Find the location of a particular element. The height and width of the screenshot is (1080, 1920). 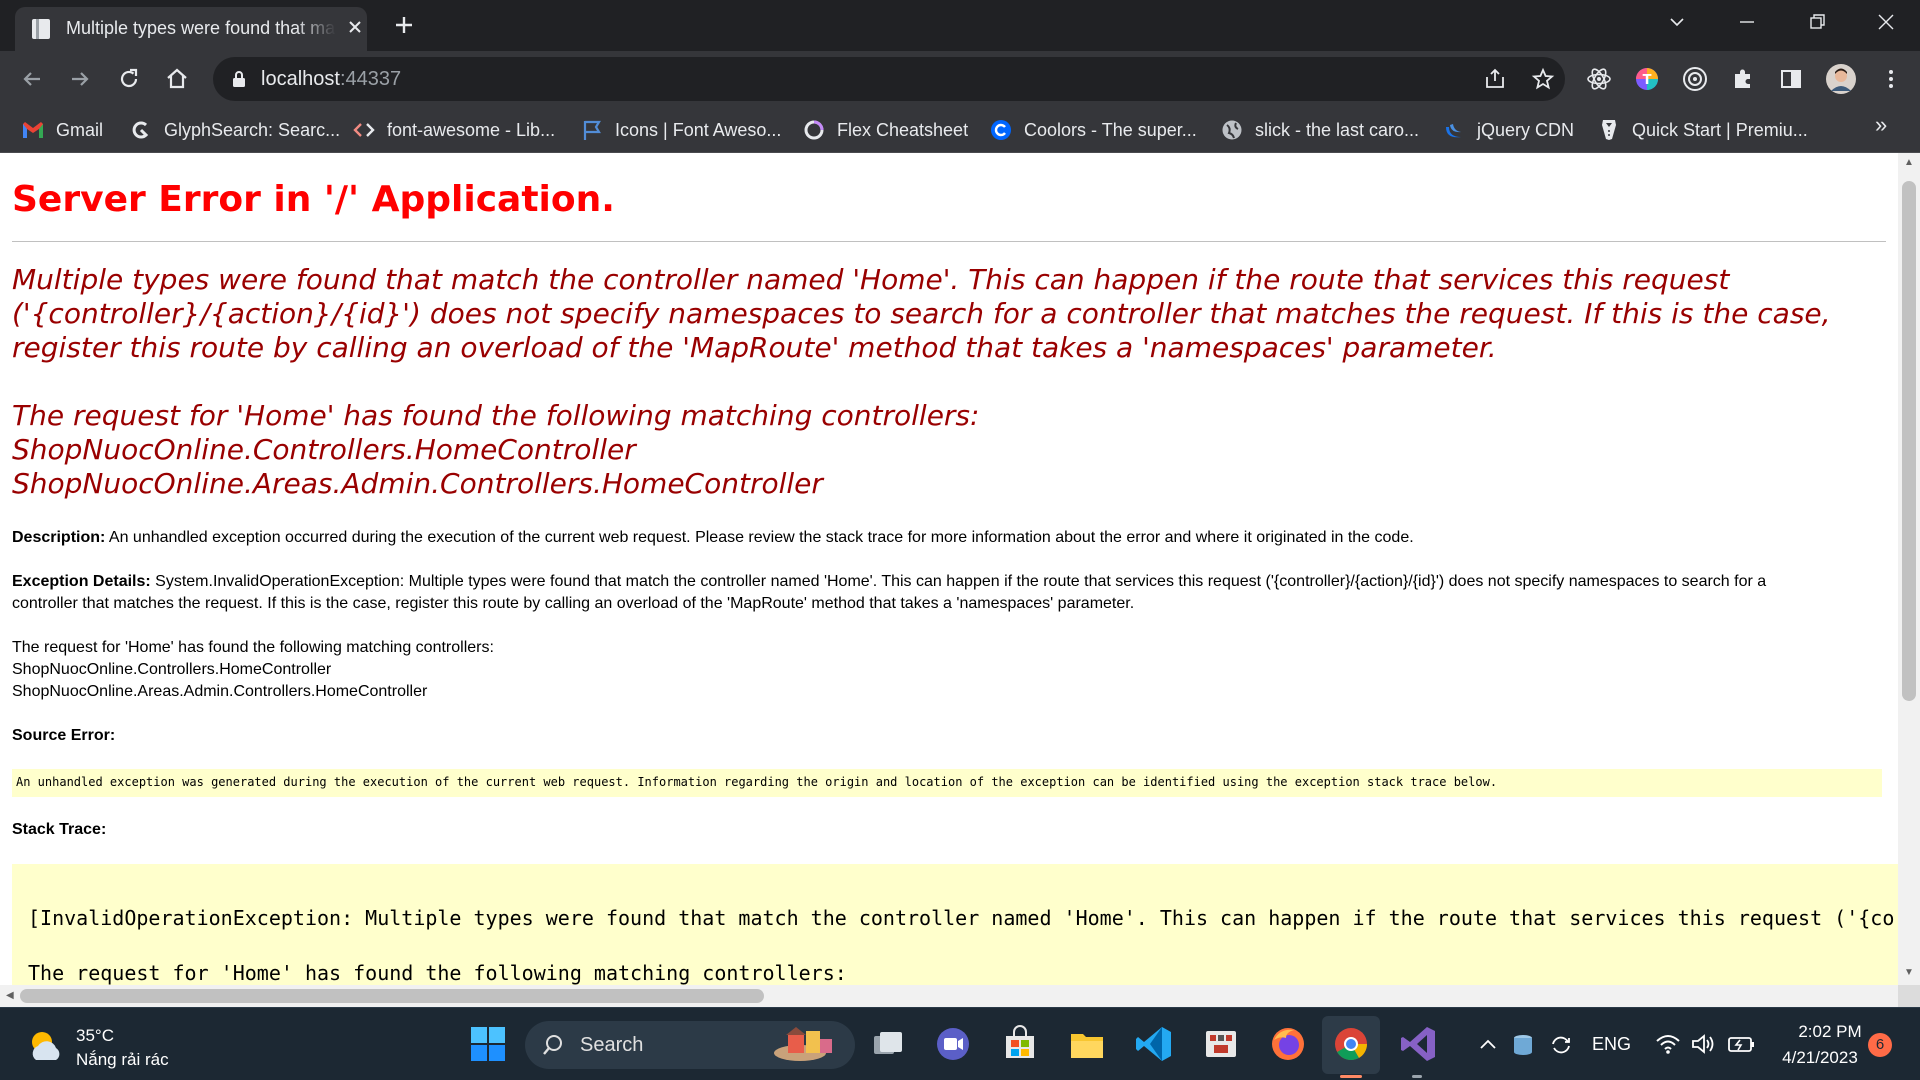

volume-icon is located at coordinates (1703, 1044).